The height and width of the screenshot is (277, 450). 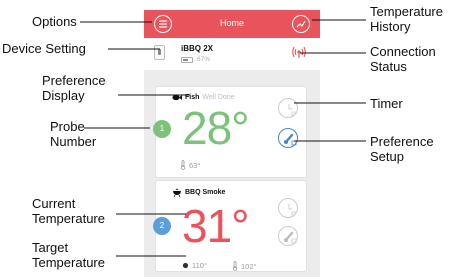 I want to click on annotation-current-temperature: Current Temperature, so click(x=68, y=211).